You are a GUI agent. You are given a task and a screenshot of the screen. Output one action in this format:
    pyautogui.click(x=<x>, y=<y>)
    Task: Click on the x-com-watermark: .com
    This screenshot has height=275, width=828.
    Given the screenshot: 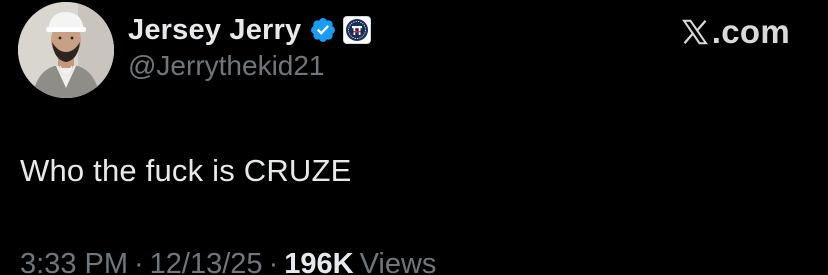 What is the action you would take?
    pyautogui.click(x=735, y=32)
    